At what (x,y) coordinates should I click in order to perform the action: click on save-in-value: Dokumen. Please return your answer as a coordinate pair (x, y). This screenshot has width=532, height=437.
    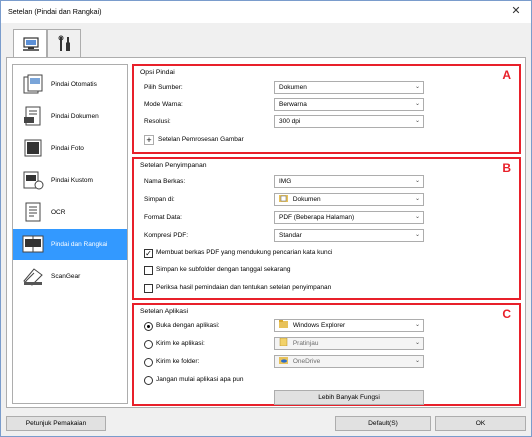
    Looking at the image, I should click on (306, 199).